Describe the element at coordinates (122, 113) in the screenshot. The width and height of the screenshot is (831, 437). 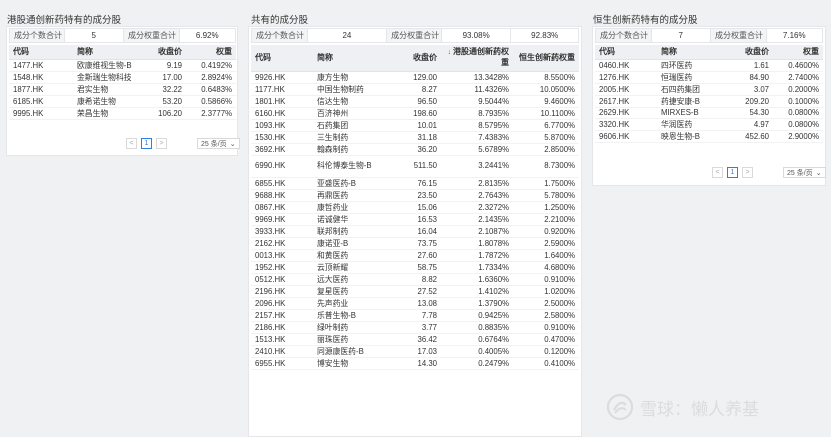
I see `table-row: 9995.HK 荣昌生物 106.20 2.3777%` at that location.